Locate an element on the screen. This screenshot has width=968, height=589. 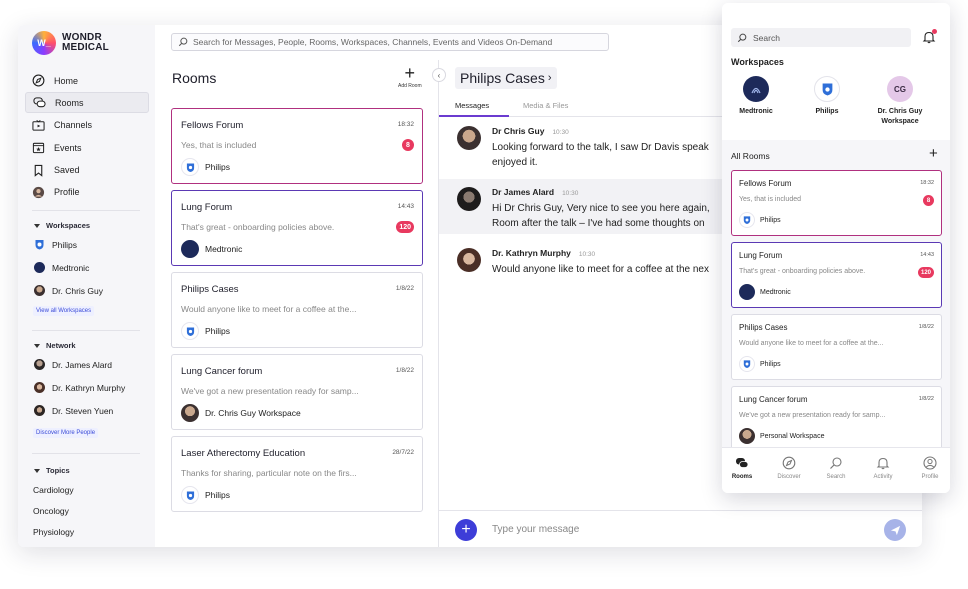
tab-media-files: Media & Files is located at coordinates (545, 105).